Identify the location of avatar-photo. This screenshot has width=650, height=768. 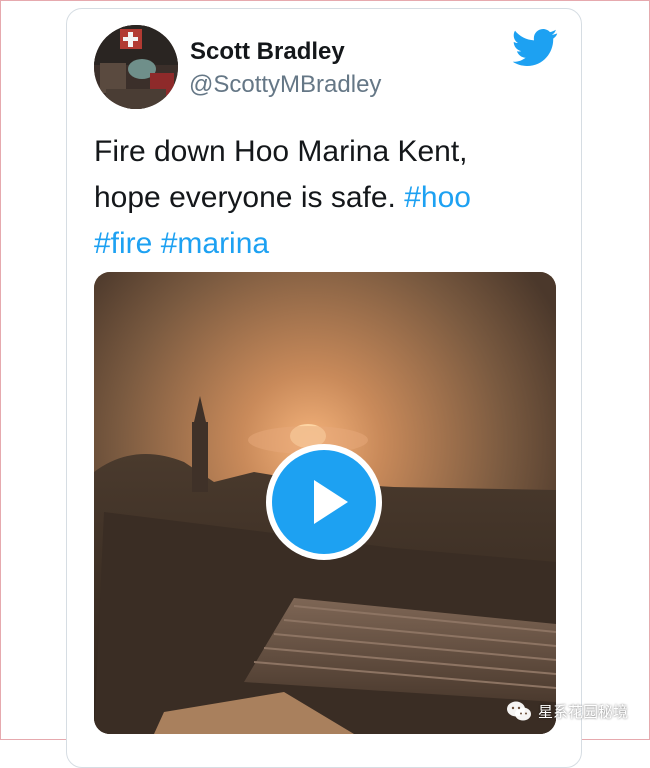
(136, 67).